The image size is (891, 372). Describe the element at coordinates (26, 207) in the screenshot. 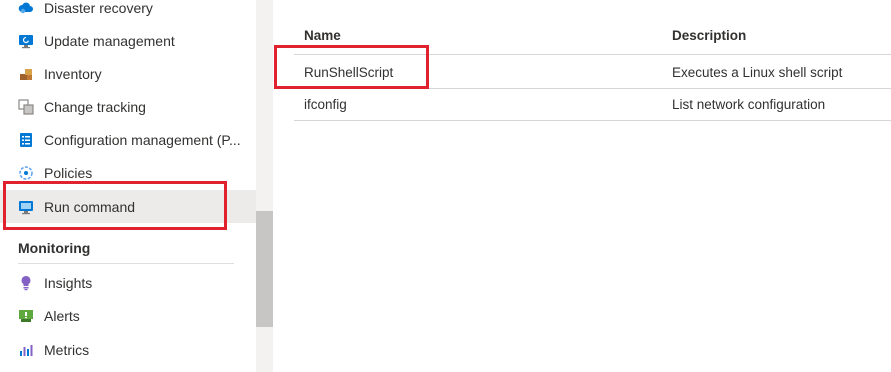

I see `run-command-icon` at that location.